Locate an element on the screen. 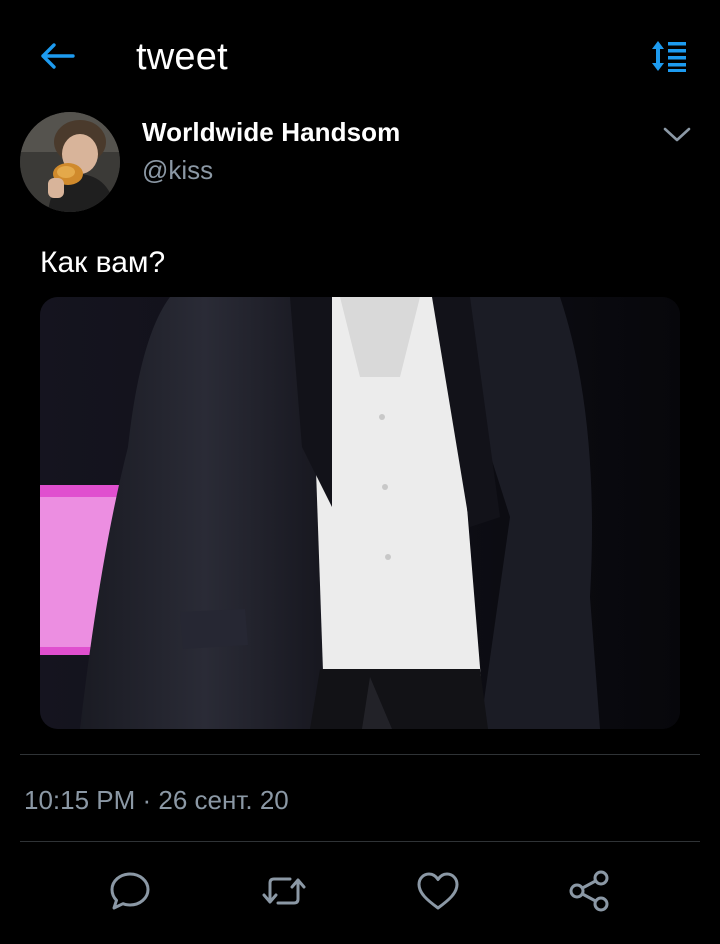 This screenshot has width=720, height=944. author-handle: @kiss is located at coordinates (177, 170).